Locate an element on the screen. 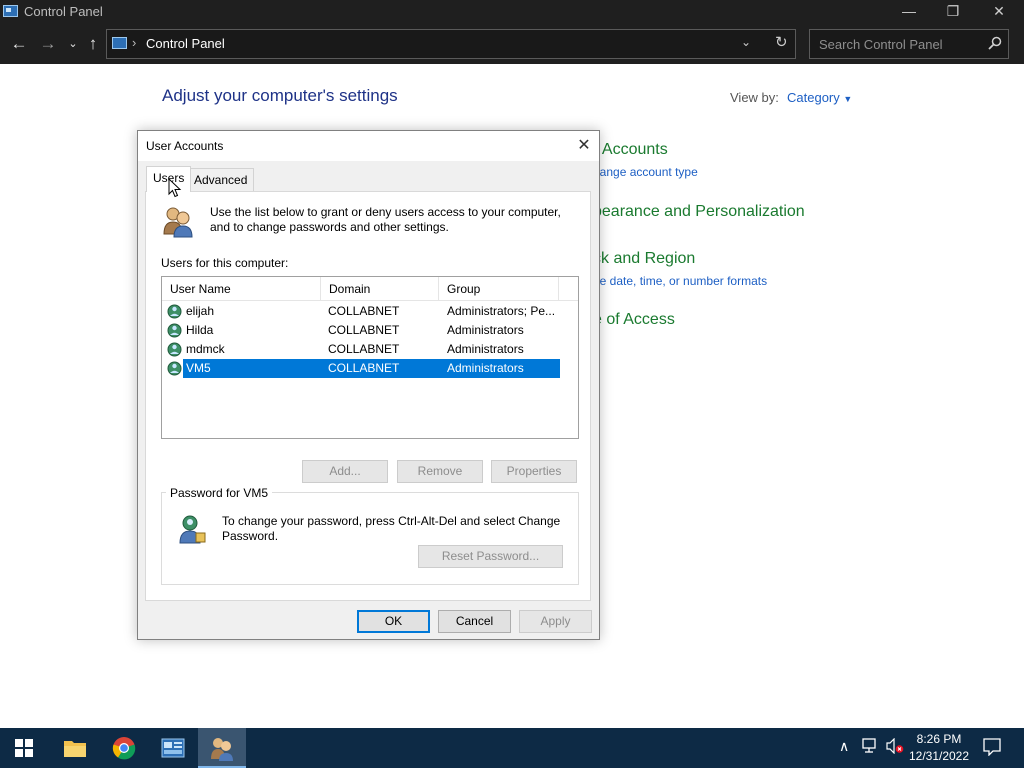  table-row-selected: VM5 COLLABNET Administrators is located at coordinates (362, 368).